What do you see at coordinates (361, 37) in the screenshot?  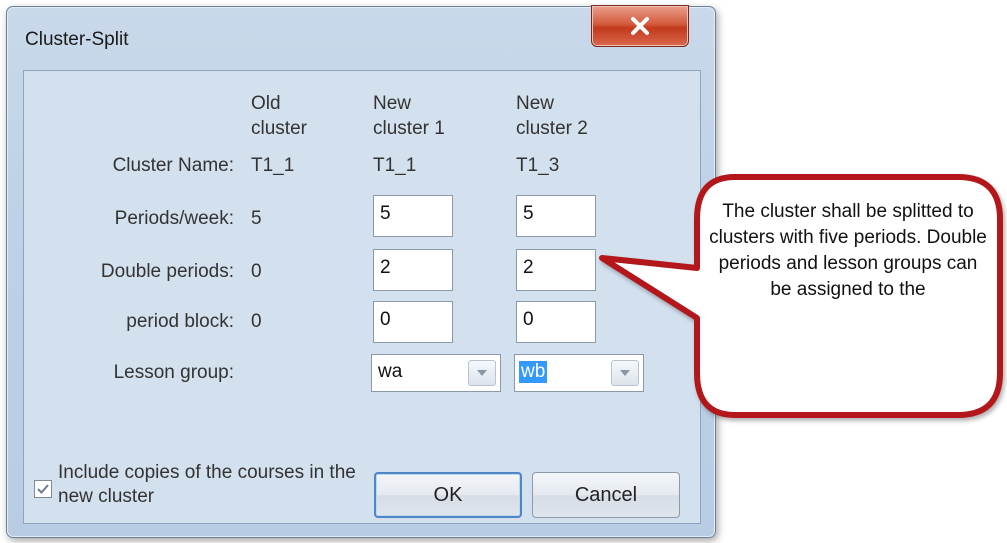 I see `title-bar: Cluster-Split` at bounding box center [361, 37].